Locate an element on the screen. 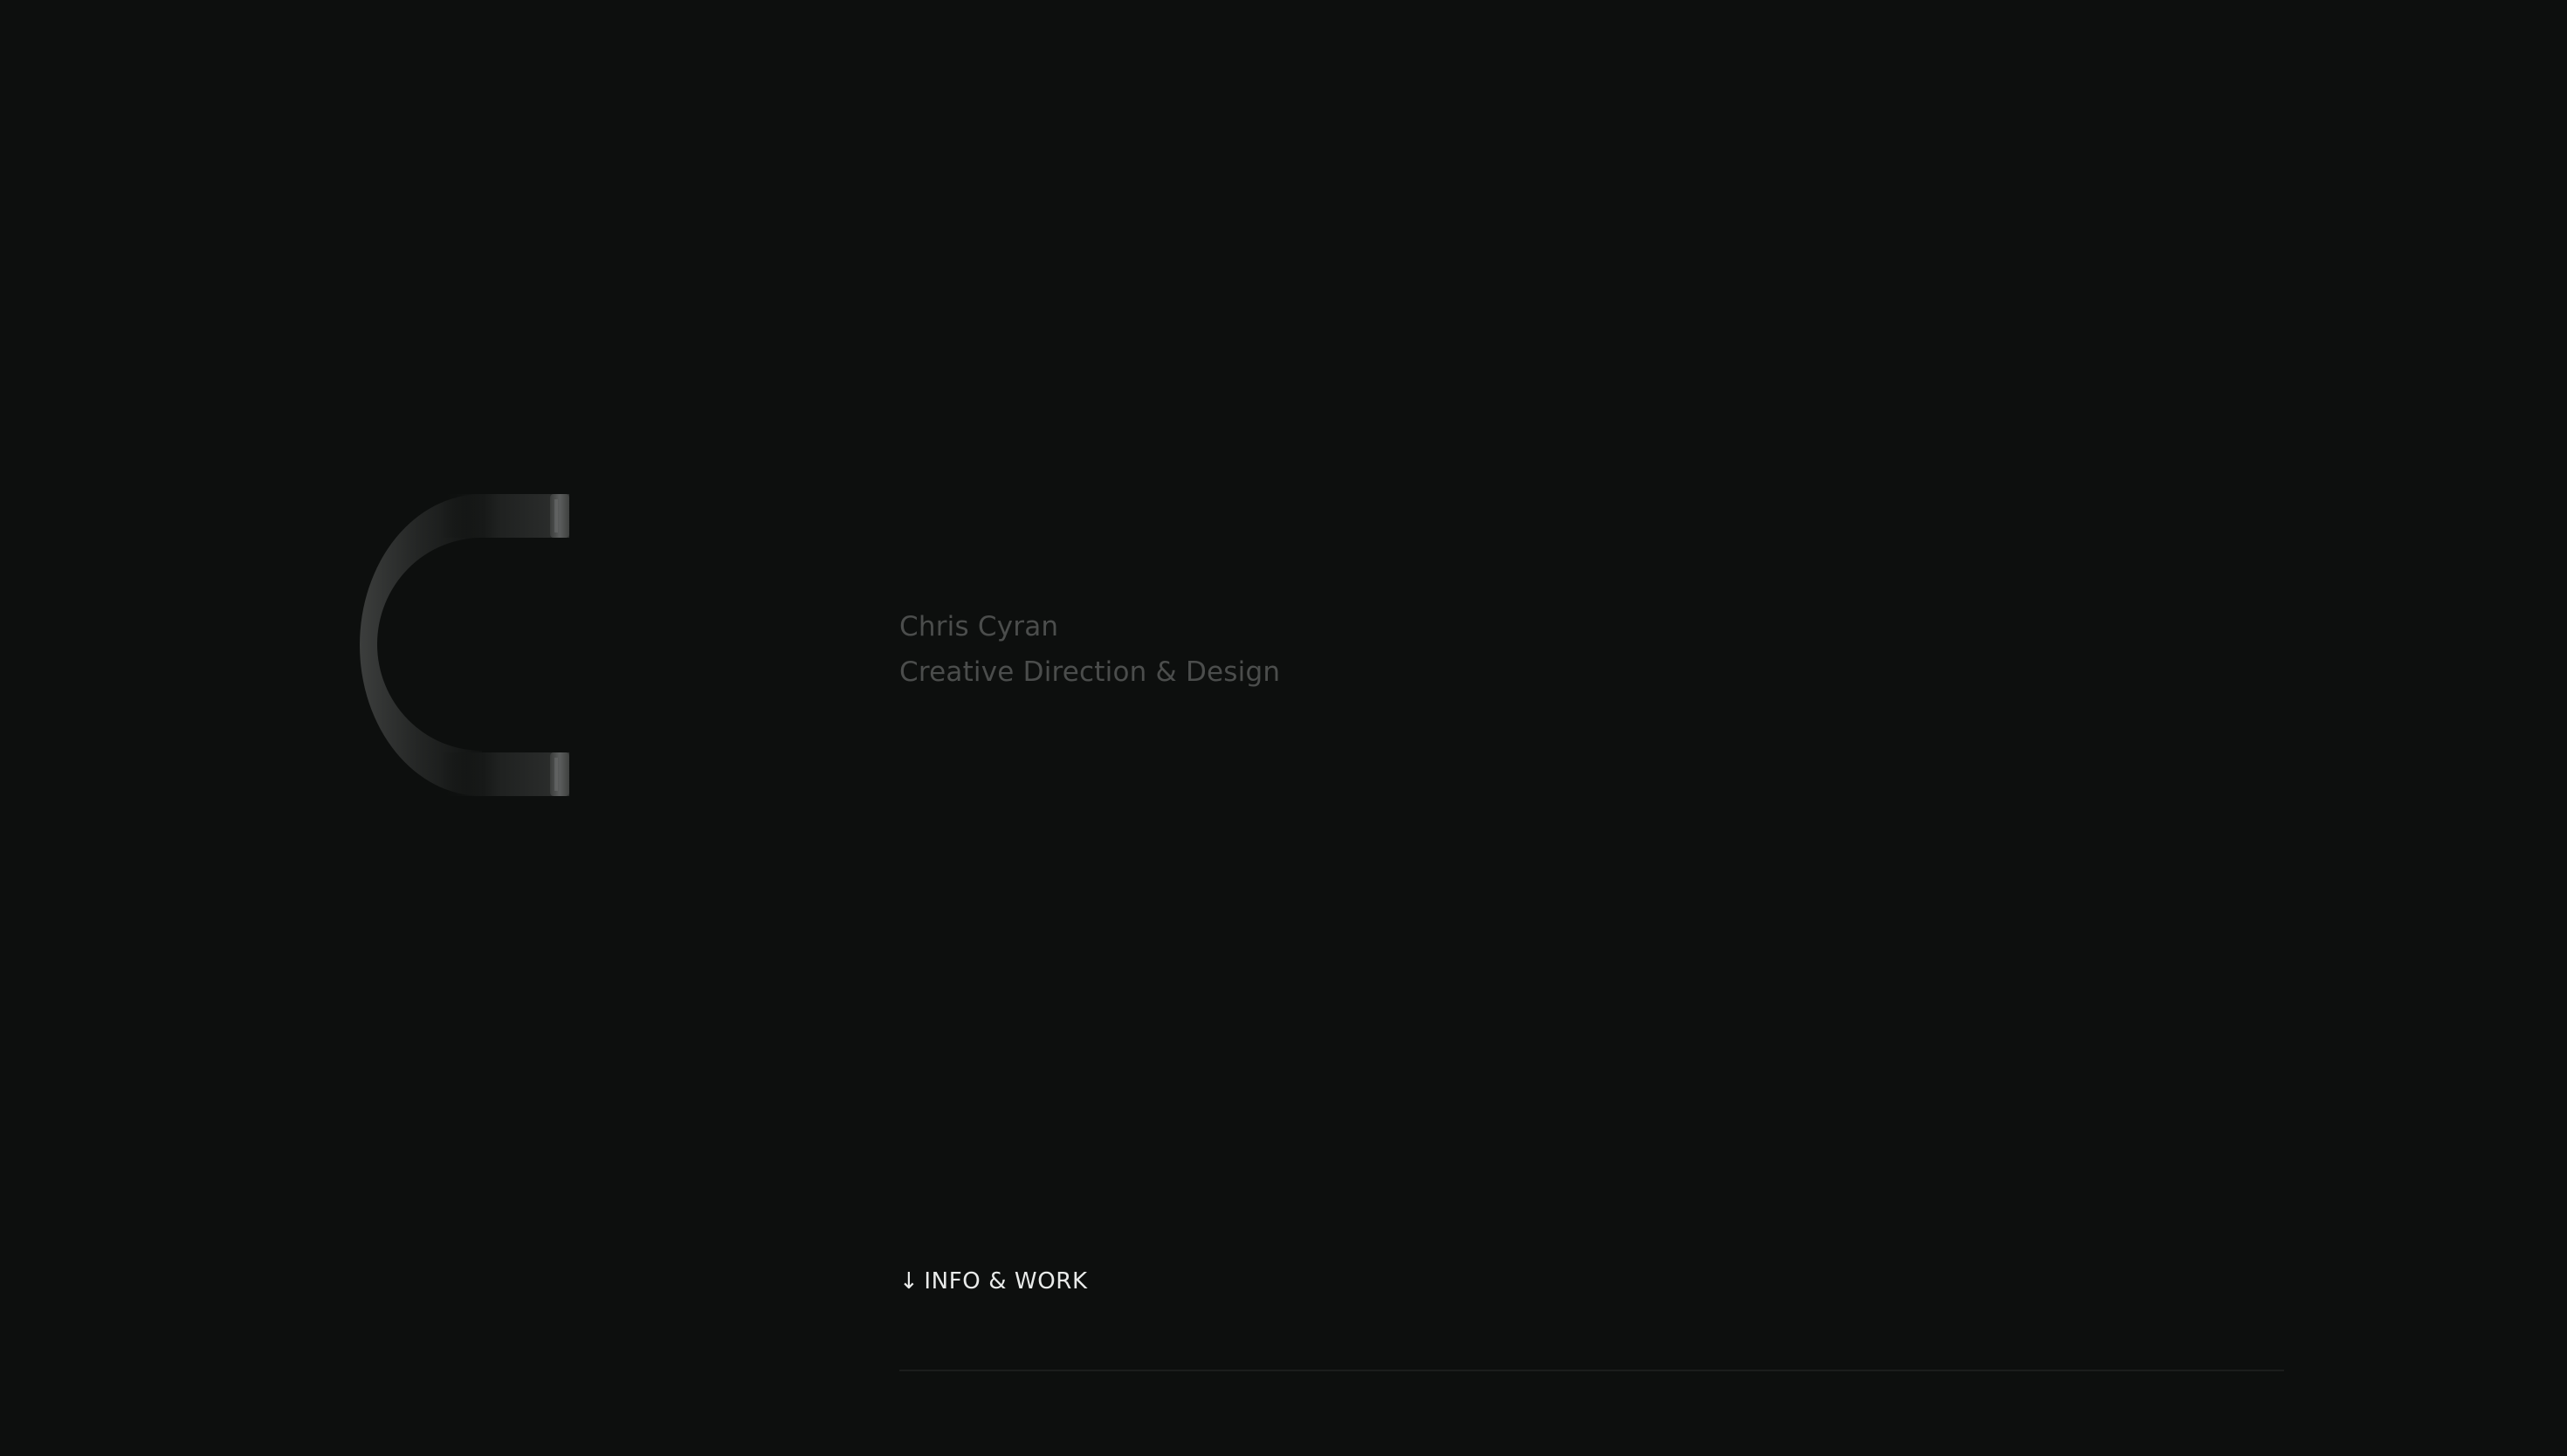 The width and height of the screenshot is (2567, 1456). hero-tagline: Creative Direction & Design is located at coordinates (1090, 672).